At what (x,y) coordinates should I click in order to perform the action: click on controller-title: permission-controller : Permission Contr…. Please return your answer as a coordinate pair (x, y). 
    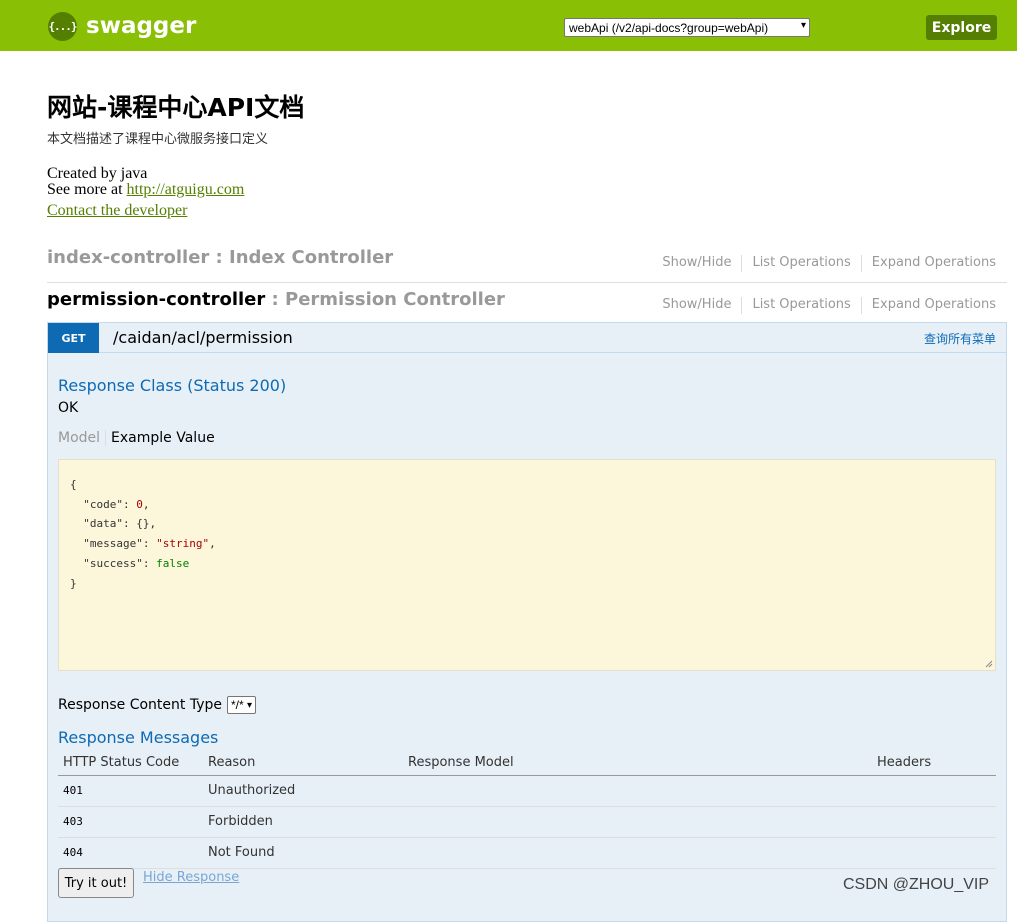
    Looking at the image, I should click on (276, 299).